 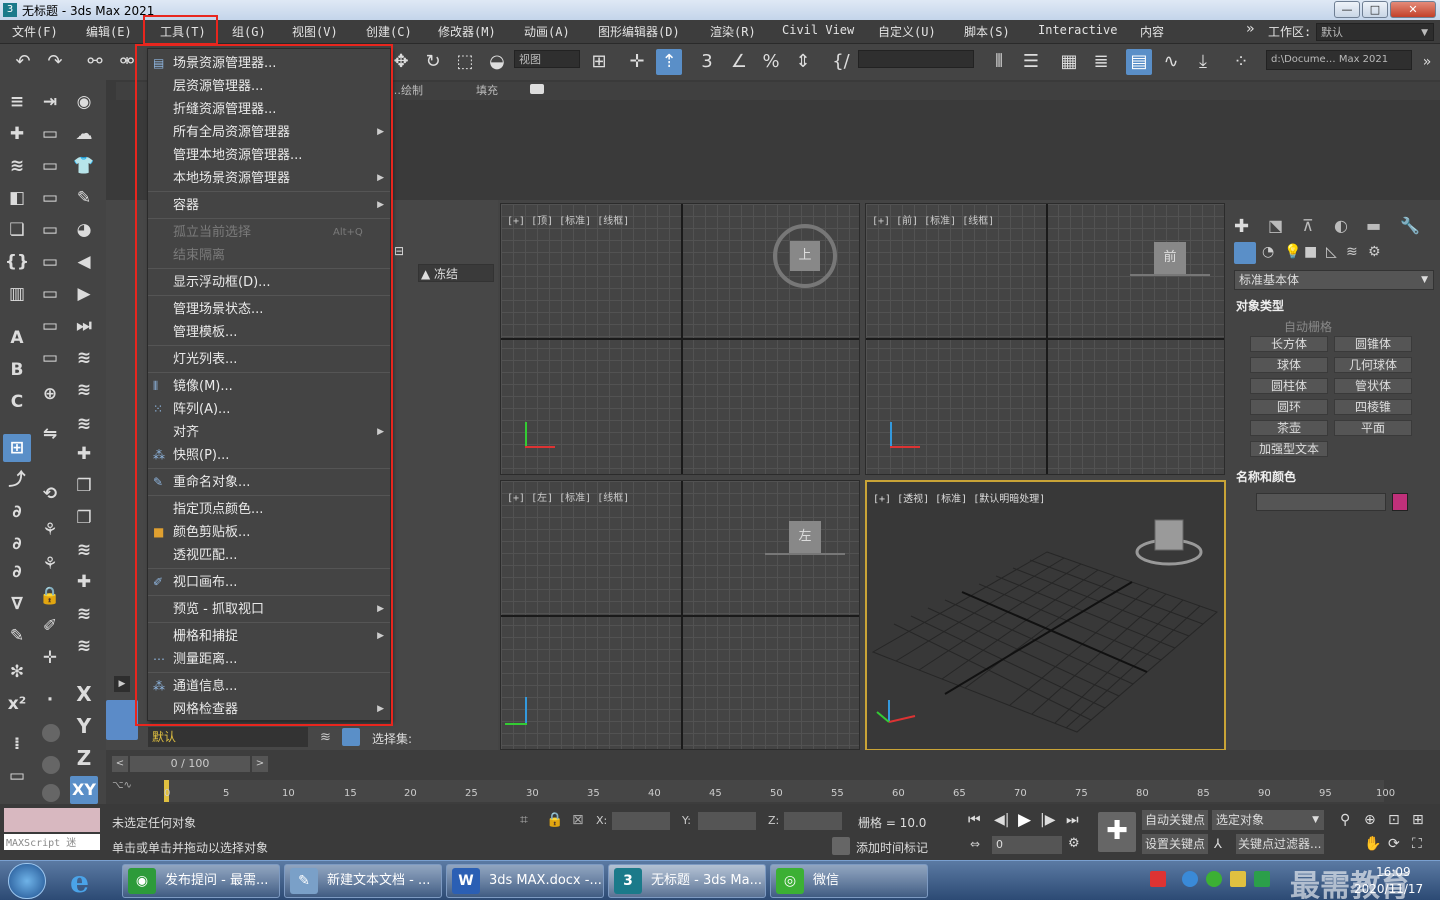 I want to click on rotate-gizmo-icon: ⟲, so click(x=50, y=494).